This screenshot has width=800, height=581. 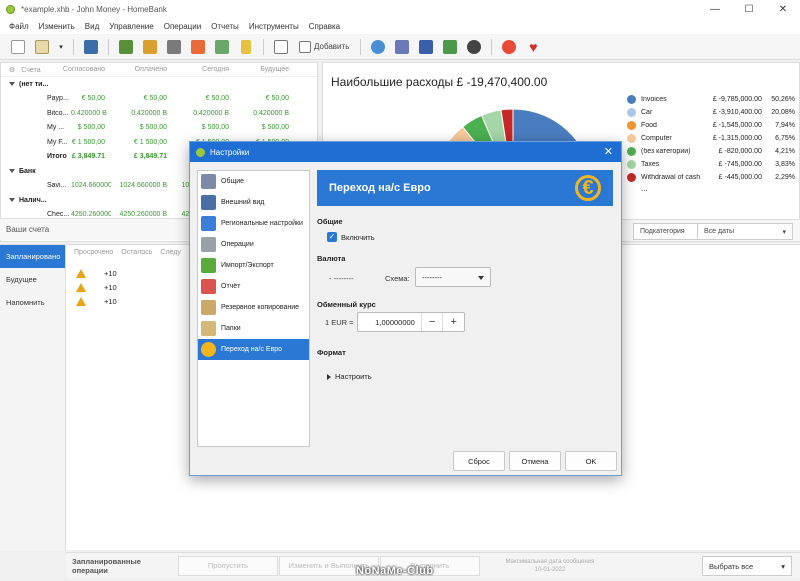 What do you see at coordinates (91, 47) in the screenshot?
I see `save-button` at bounding box center [91, 47].